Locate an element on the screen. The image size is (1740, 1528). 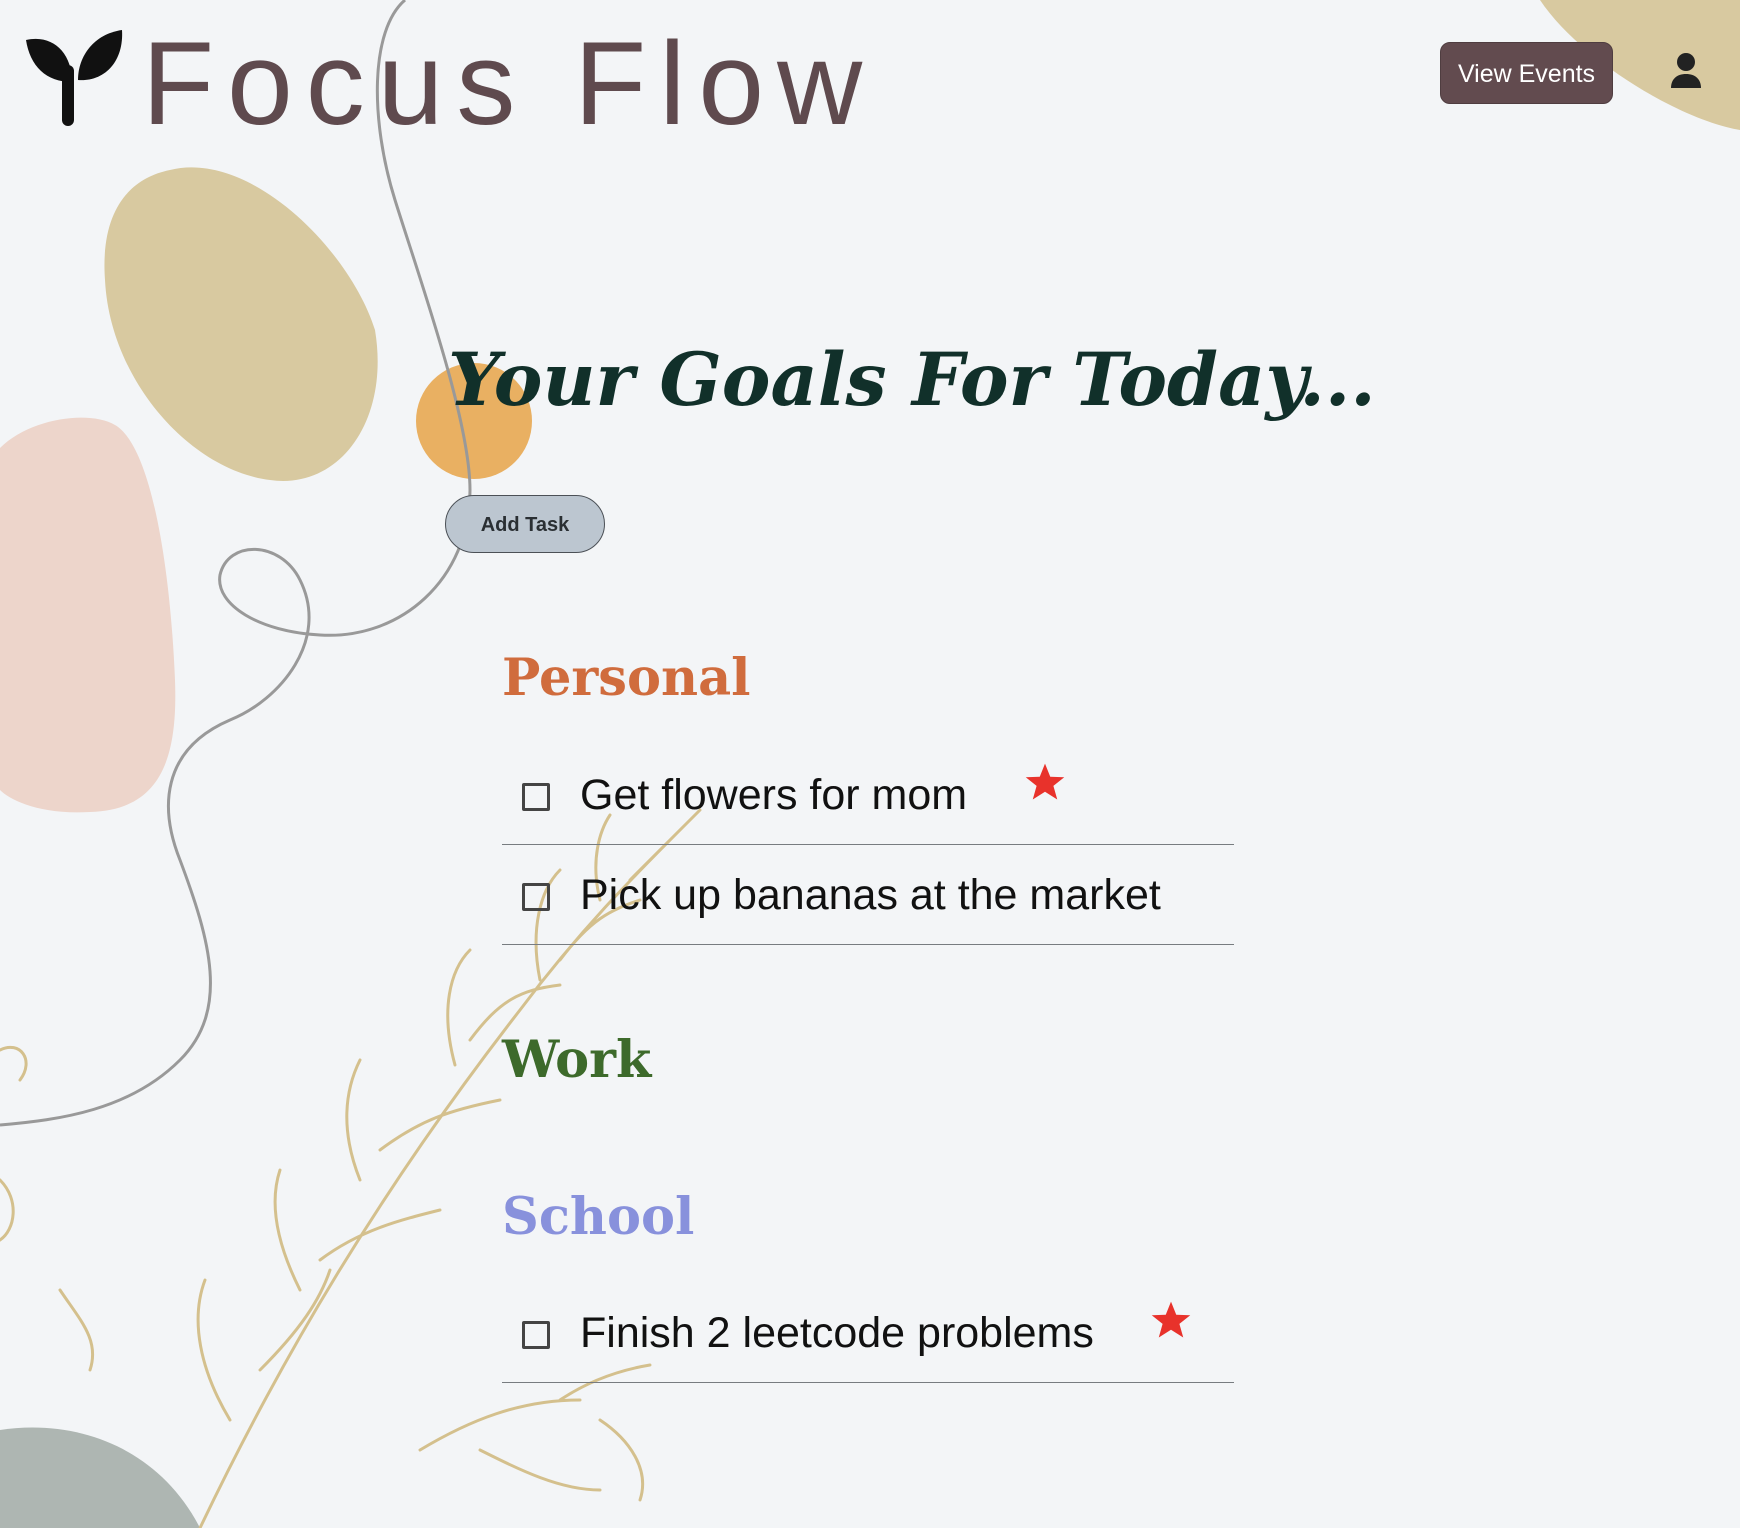
category-title-personal: Personal is located at coordinates (626, 678).